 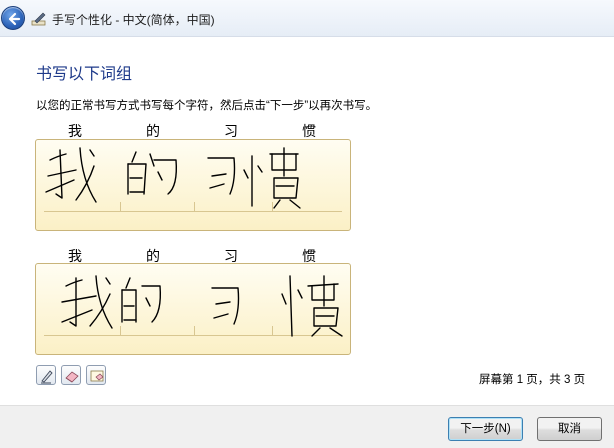 I want to click on eraser-icon, so click(x=72, y=377).